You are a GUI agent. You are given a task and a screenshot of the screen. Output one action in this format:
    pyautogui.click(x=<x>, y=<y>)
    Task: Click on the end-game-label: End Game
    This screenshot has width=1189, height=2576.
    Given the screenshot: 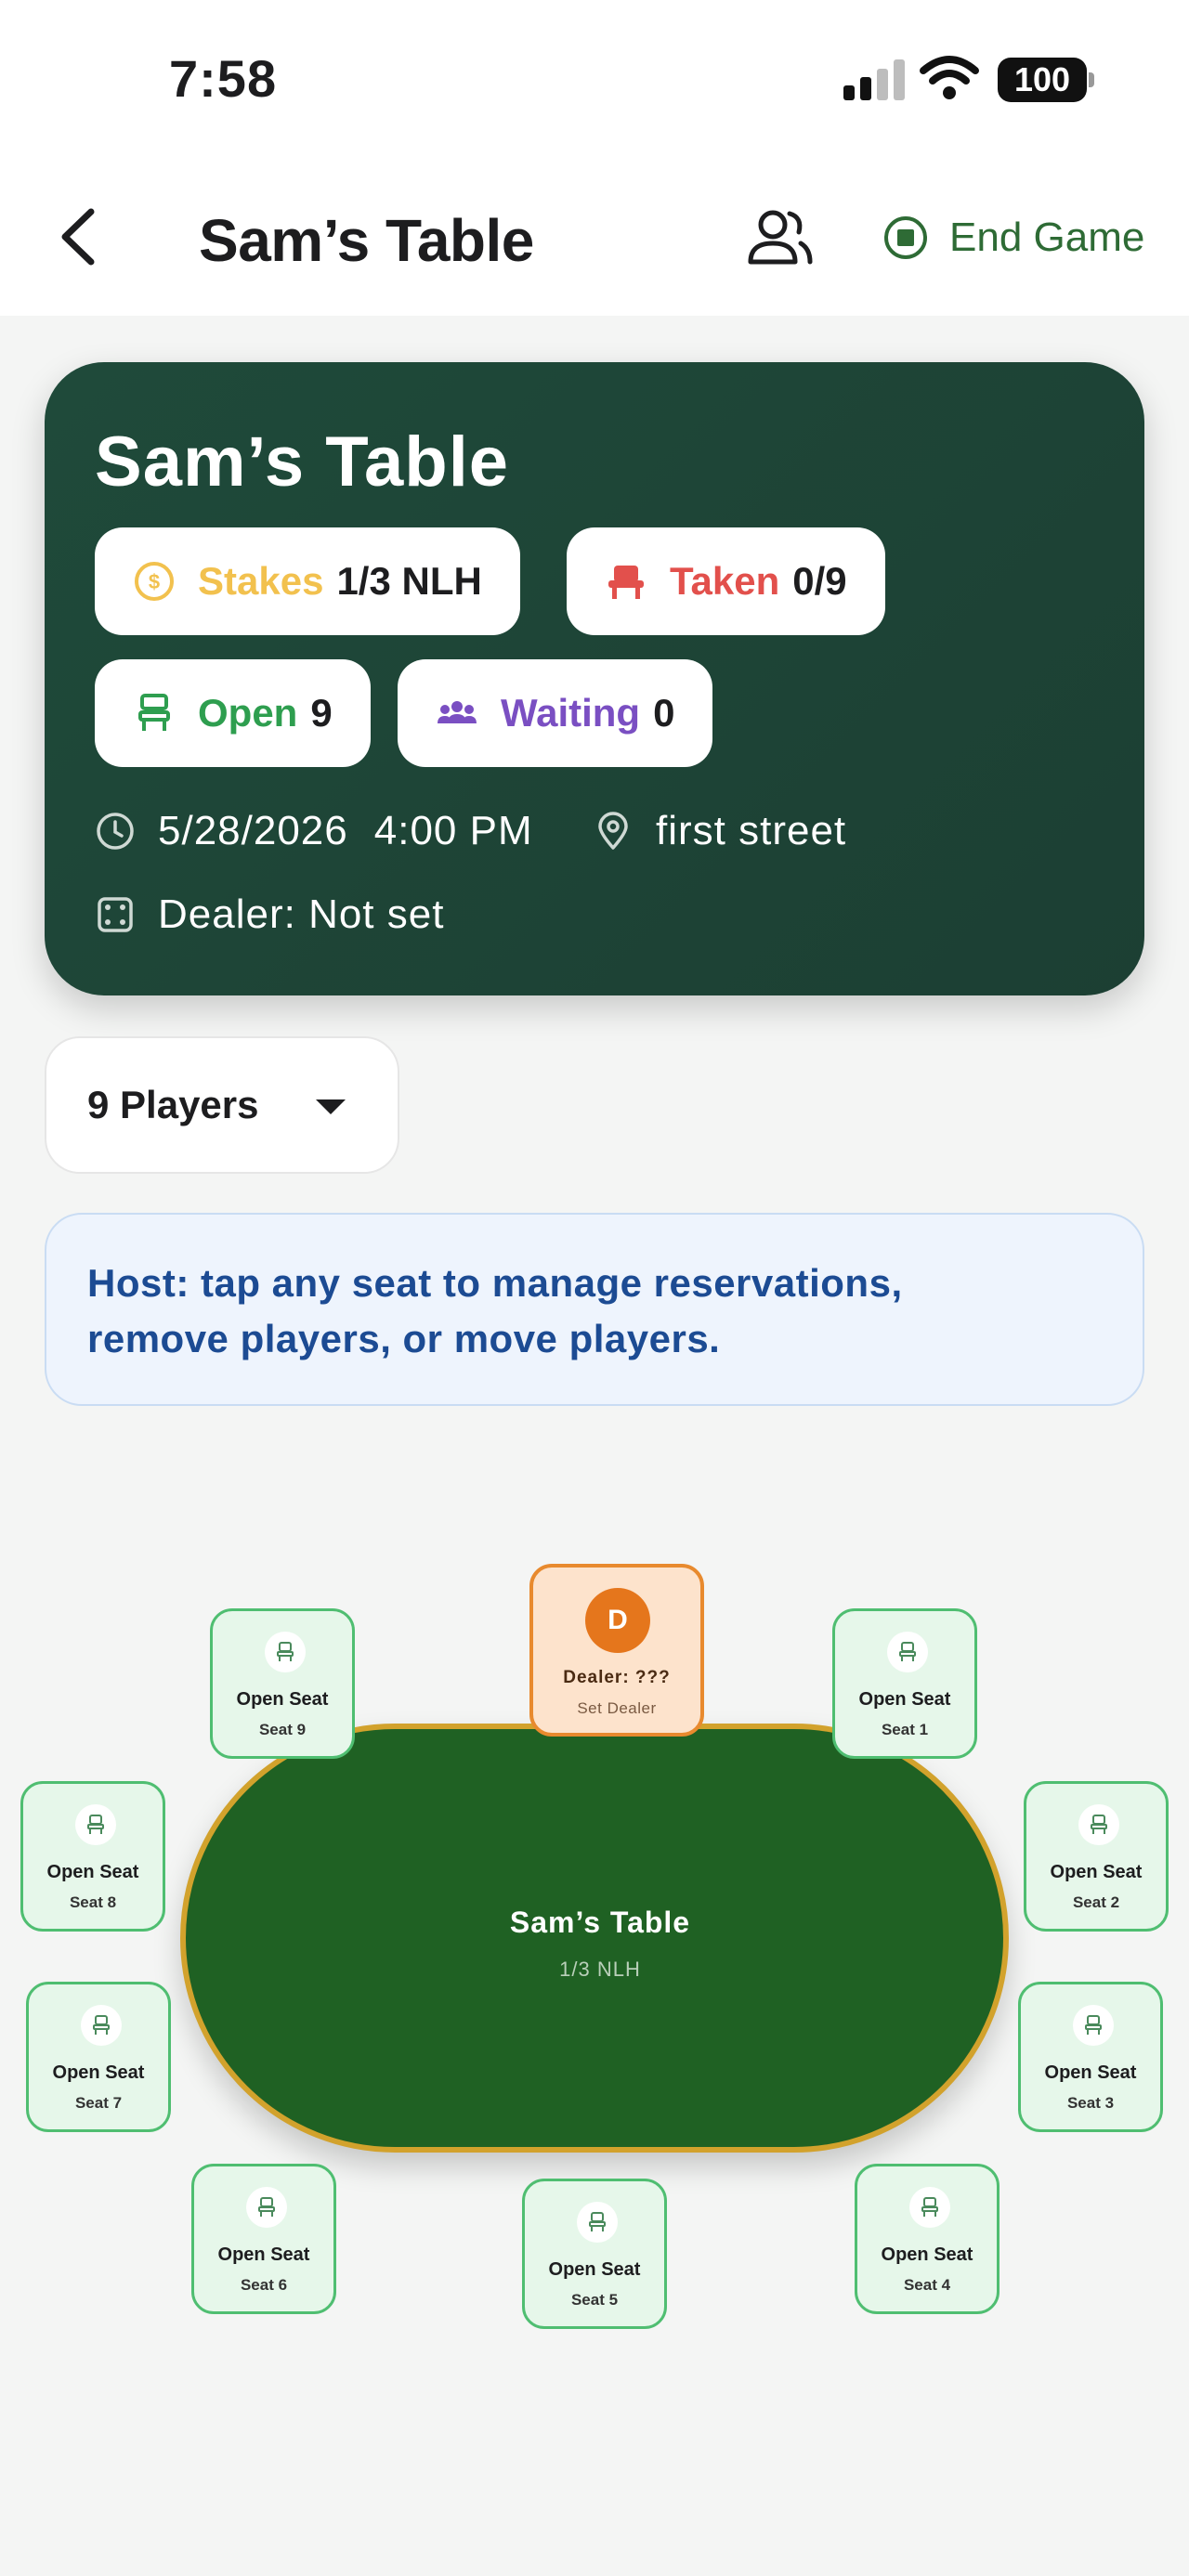 What is the action you would take?
    pyautogui.click(x=1047, y=238)
    